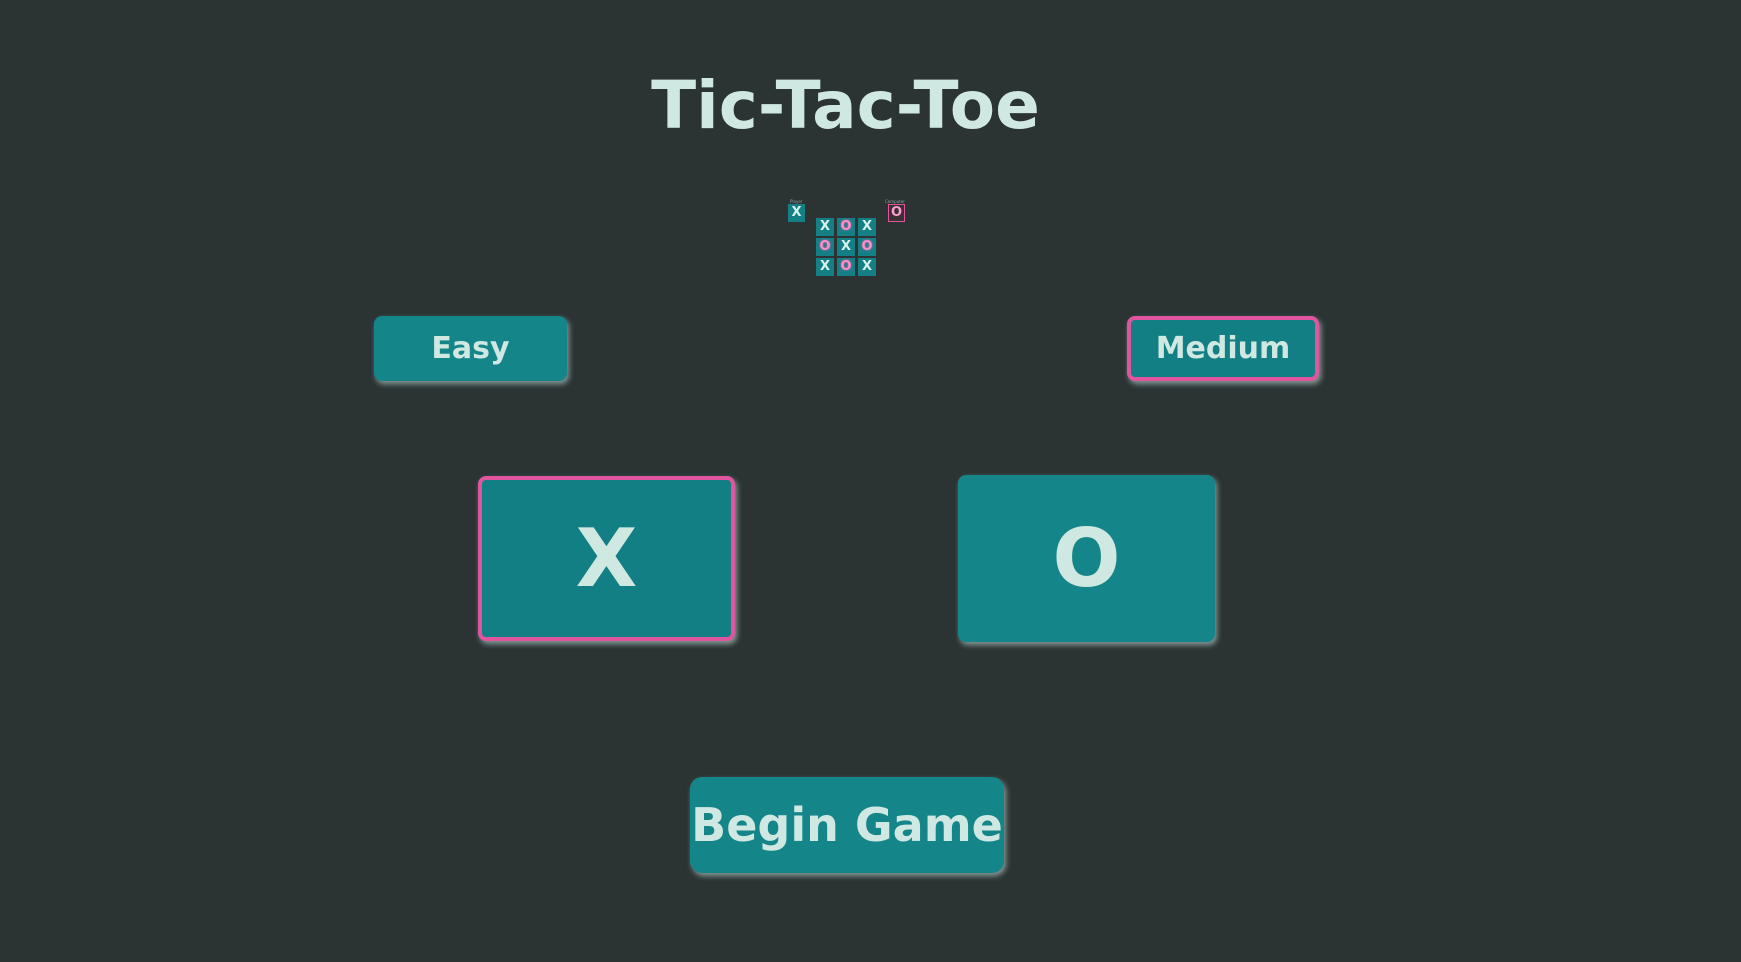 This screenshot has width=1741, height=962. What do you see at coordinates (847, 825) in the screenshot?
I see `begin-game-button: Begin Game` at bounding box center [847, 825].